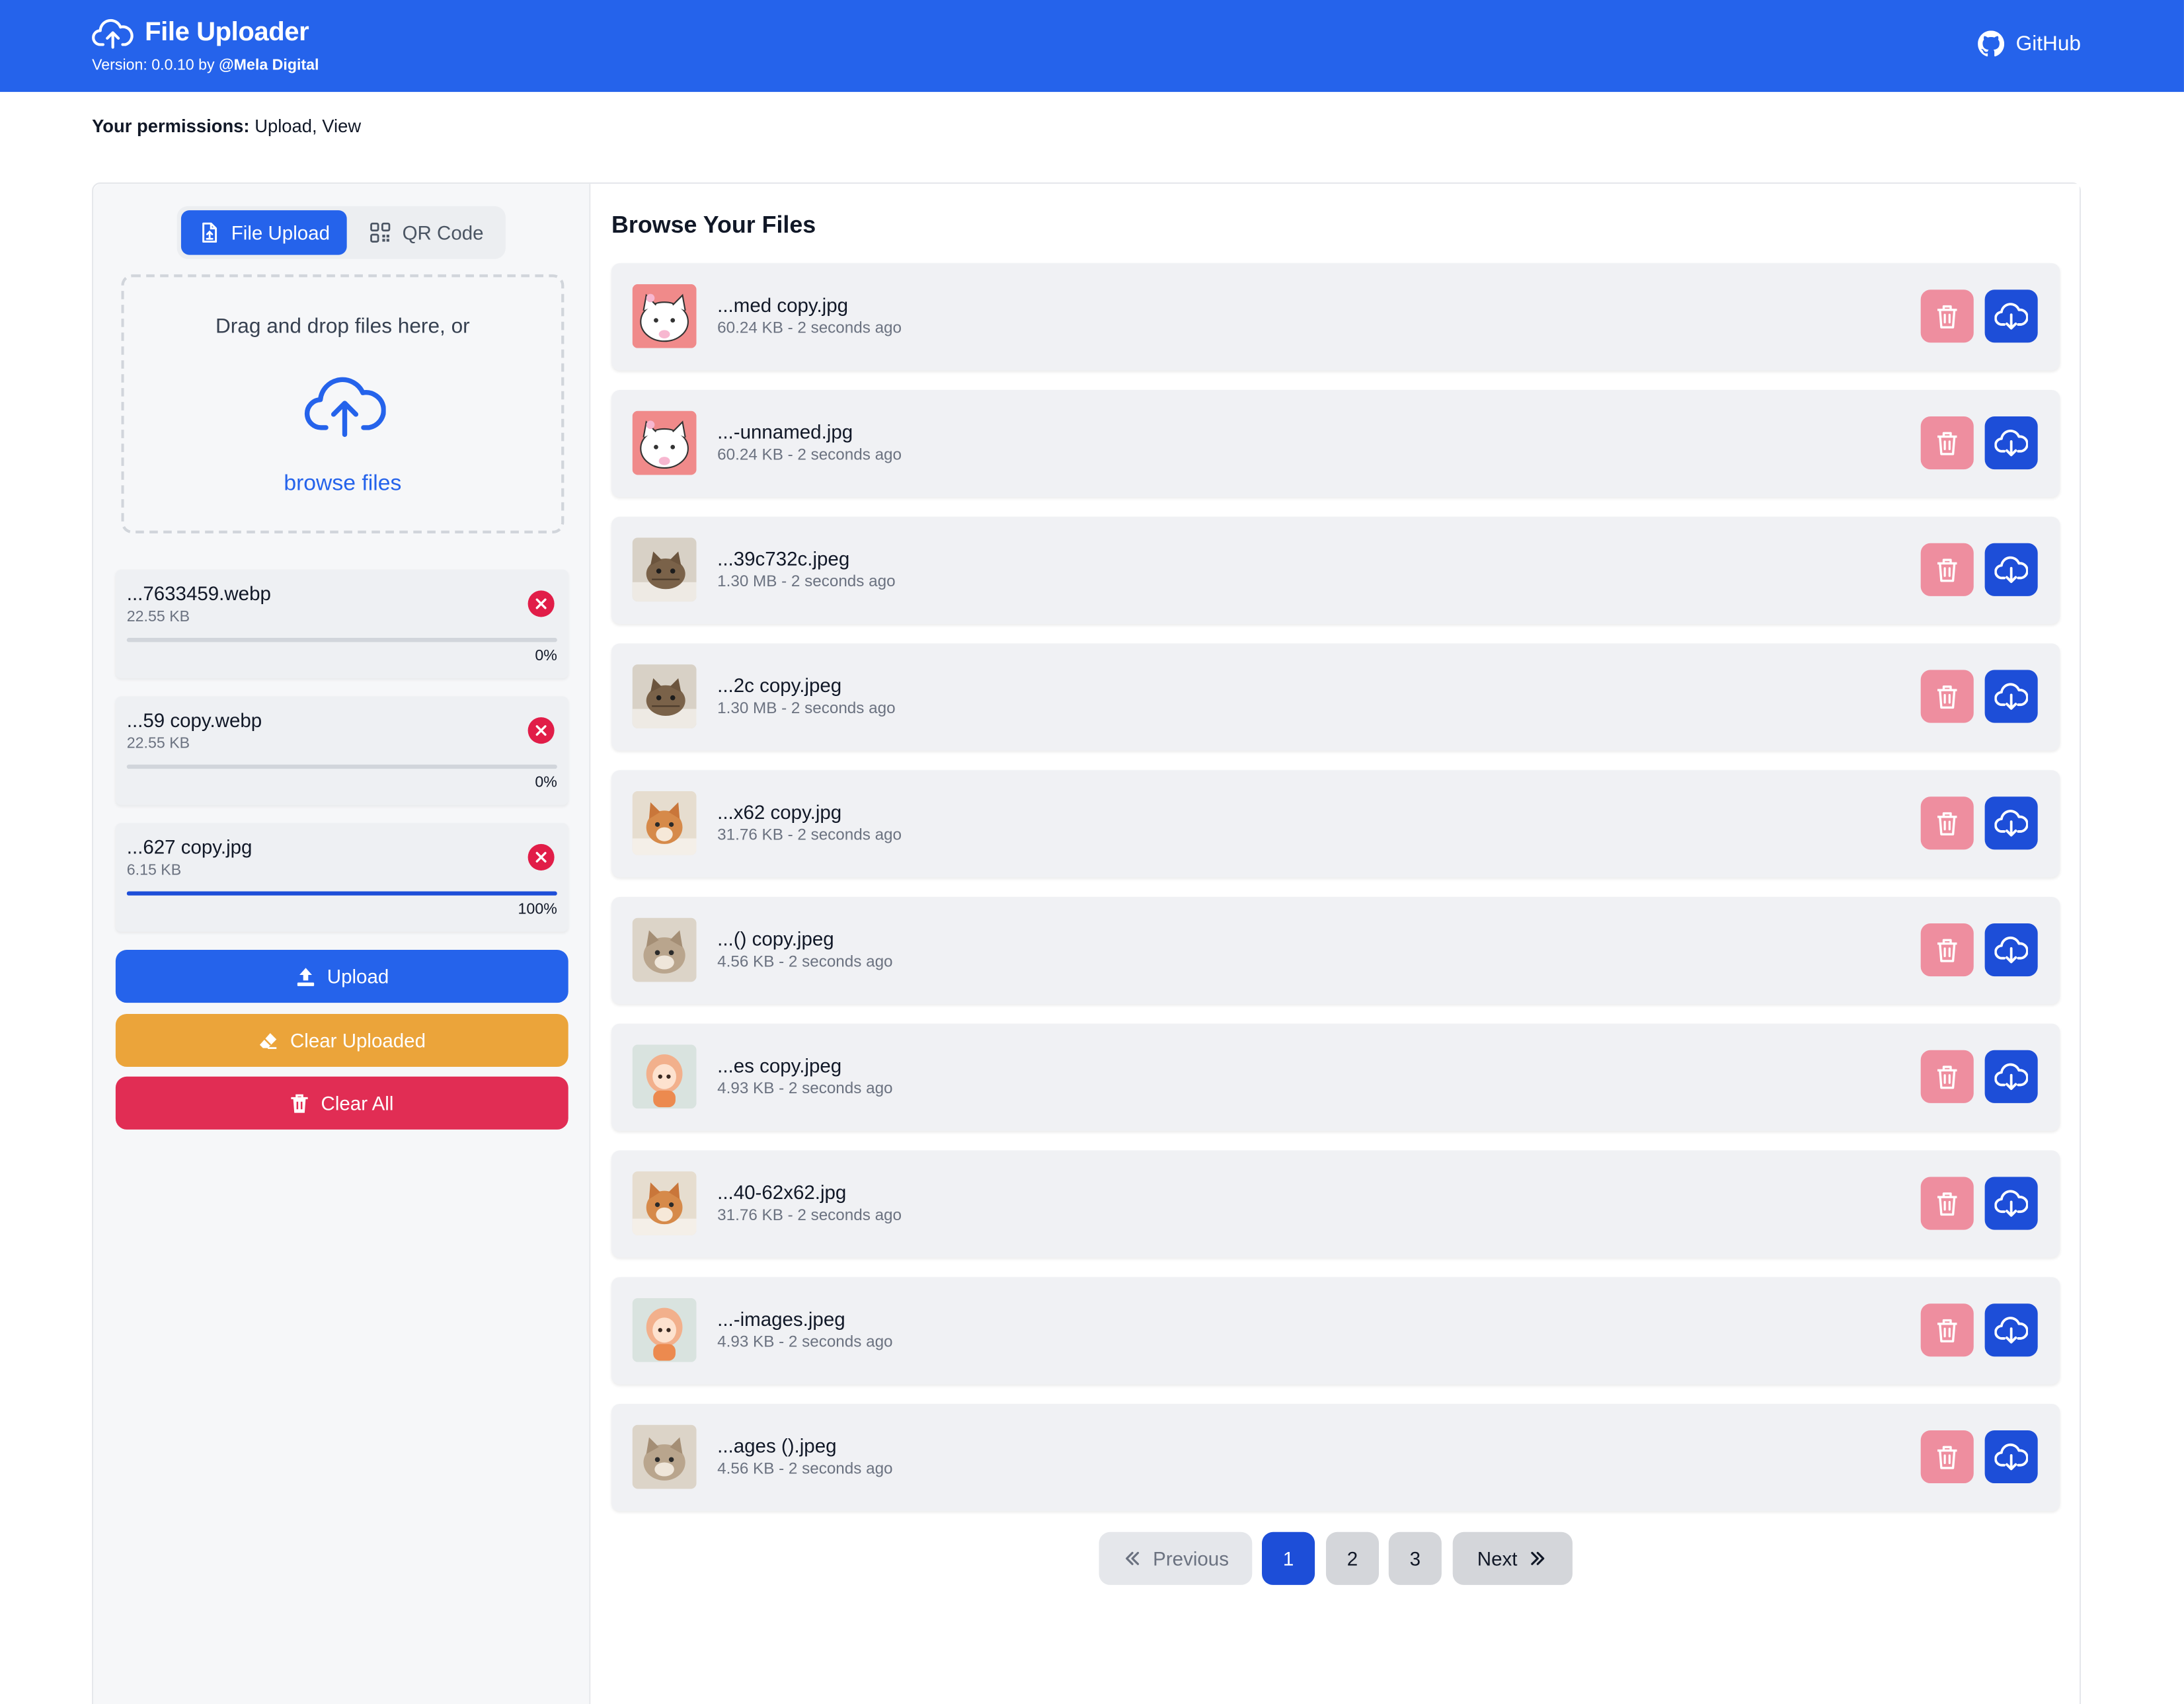  What do you see at coordinates (281, 233) in the screenshot?
I see `tab-file-upload-label: File Upload` at bounding box center [281, 233].